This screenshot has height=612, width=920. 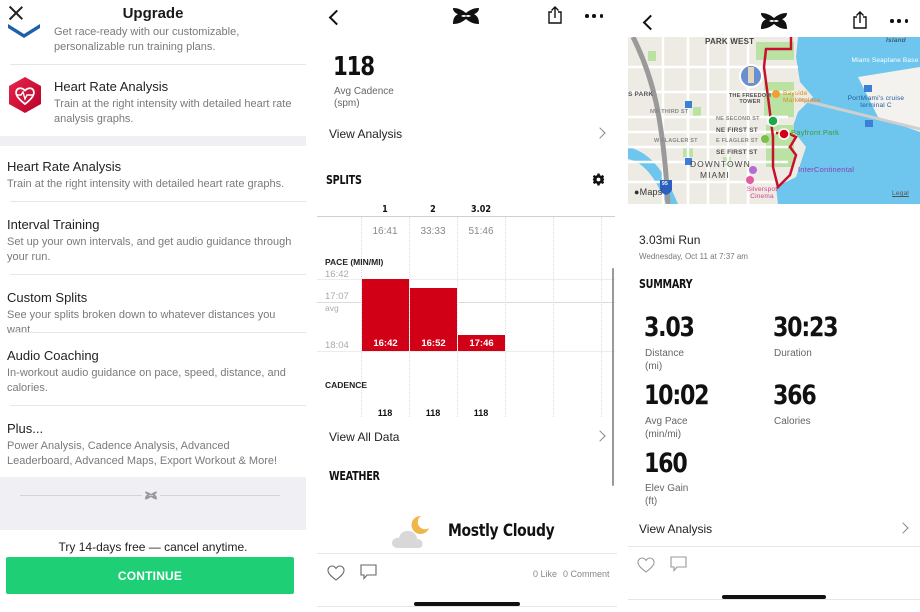 What do you see at coordinates (715, 175) in the screenshot?
I see `map-label: MIAMI` at bounding box center [715, 175].